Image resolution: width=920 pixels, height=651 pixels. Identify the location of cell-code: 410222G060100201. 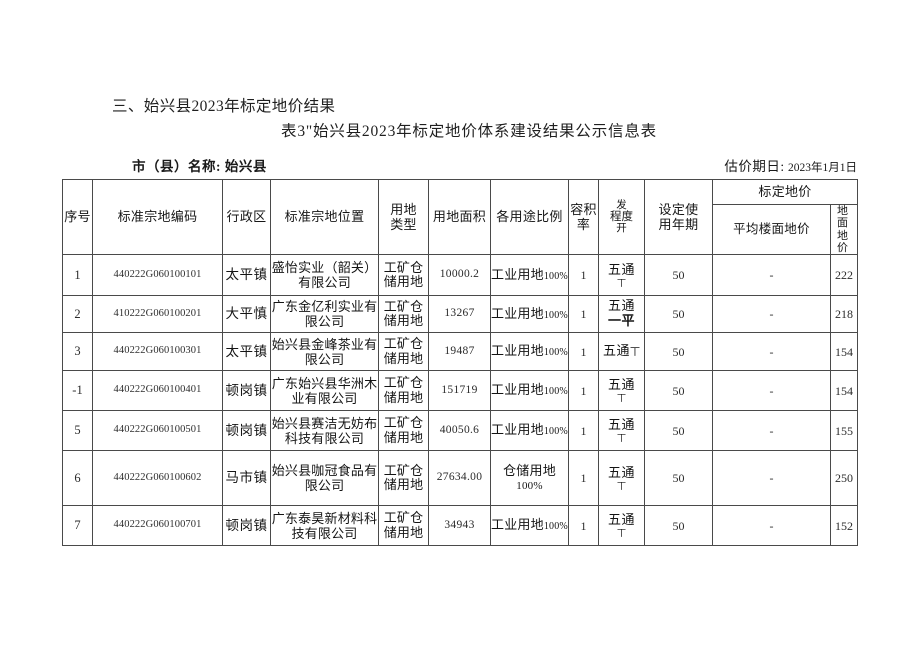
(157, 314).